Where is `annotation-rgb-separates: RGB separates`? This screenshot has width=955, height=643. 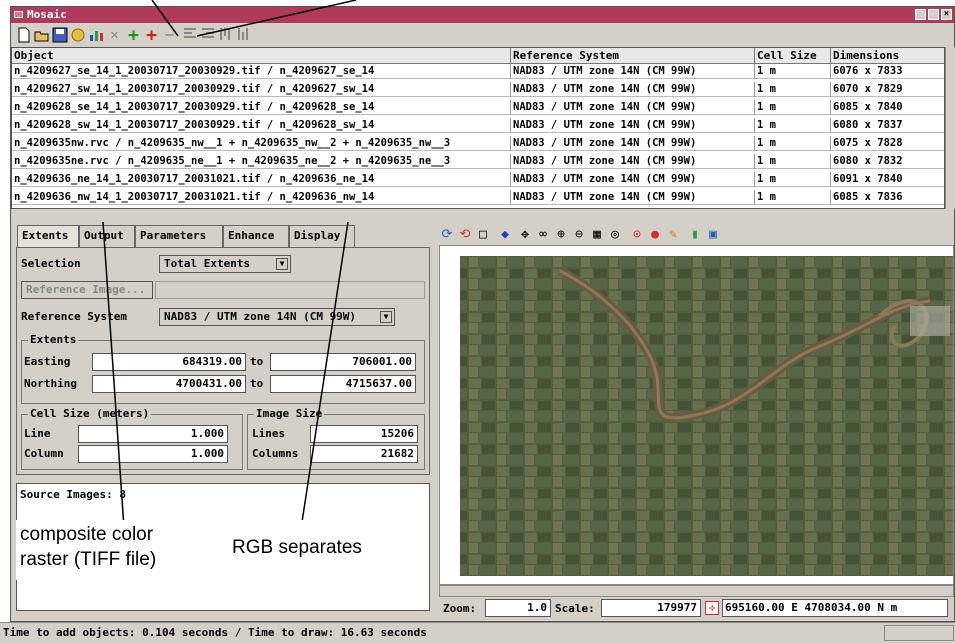 annotation-rgb-separates: RGB separates is located at coordinates (297, 547).